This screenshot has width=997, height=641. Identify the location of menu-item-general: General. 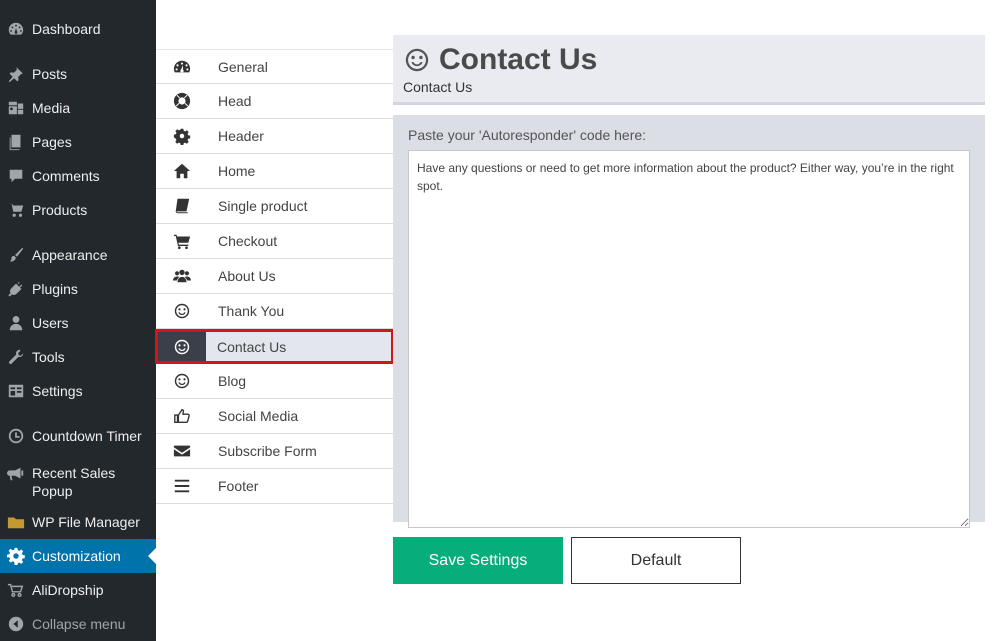
(274, 66).